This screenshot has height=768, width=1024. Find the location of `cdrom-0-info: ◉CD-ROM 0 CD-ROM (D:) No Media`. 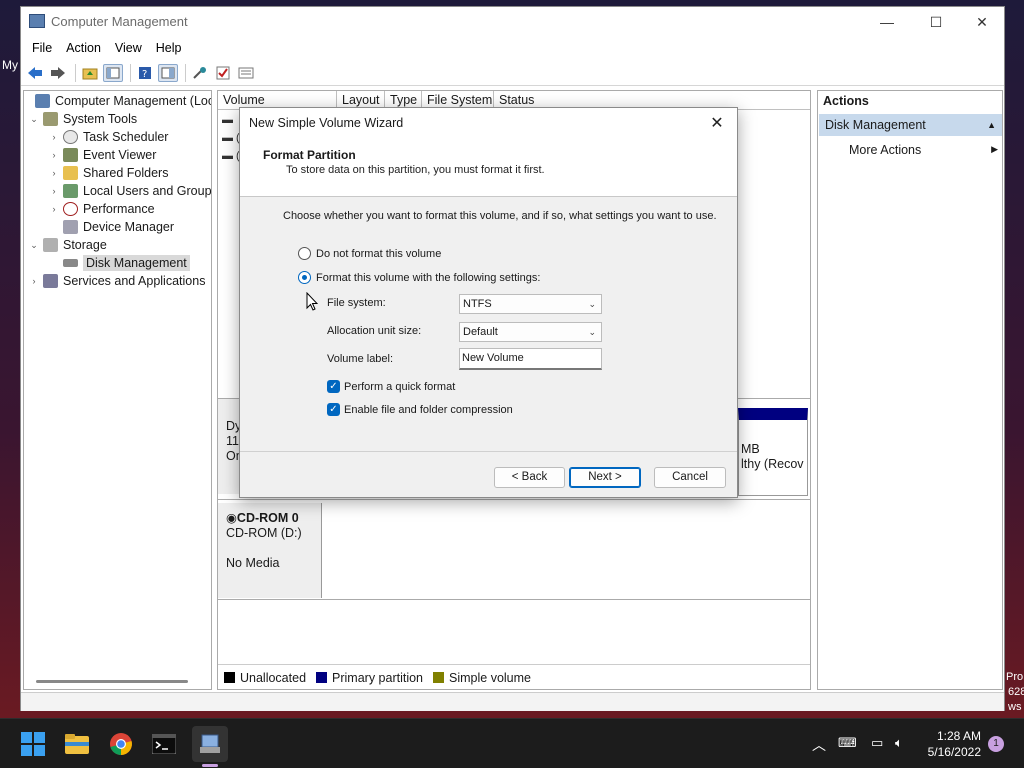

cdrom-0-info: ◉CD-ROM 0 CD-ROM (D:) No Media is located at coordinates (270, 550).